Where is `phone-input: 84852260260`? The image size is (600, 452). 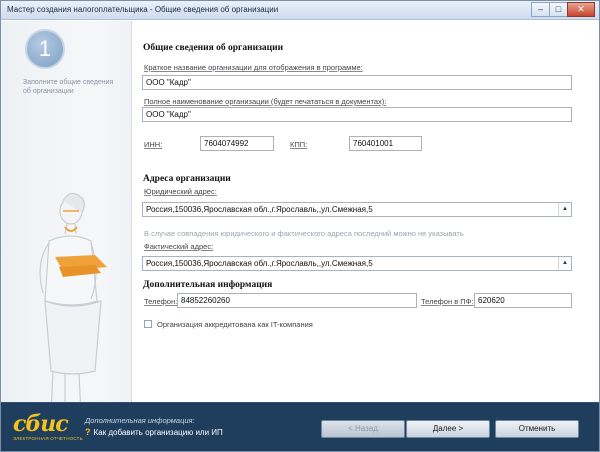 phone-input: 84852260260 is located at coordinates (297, 300).